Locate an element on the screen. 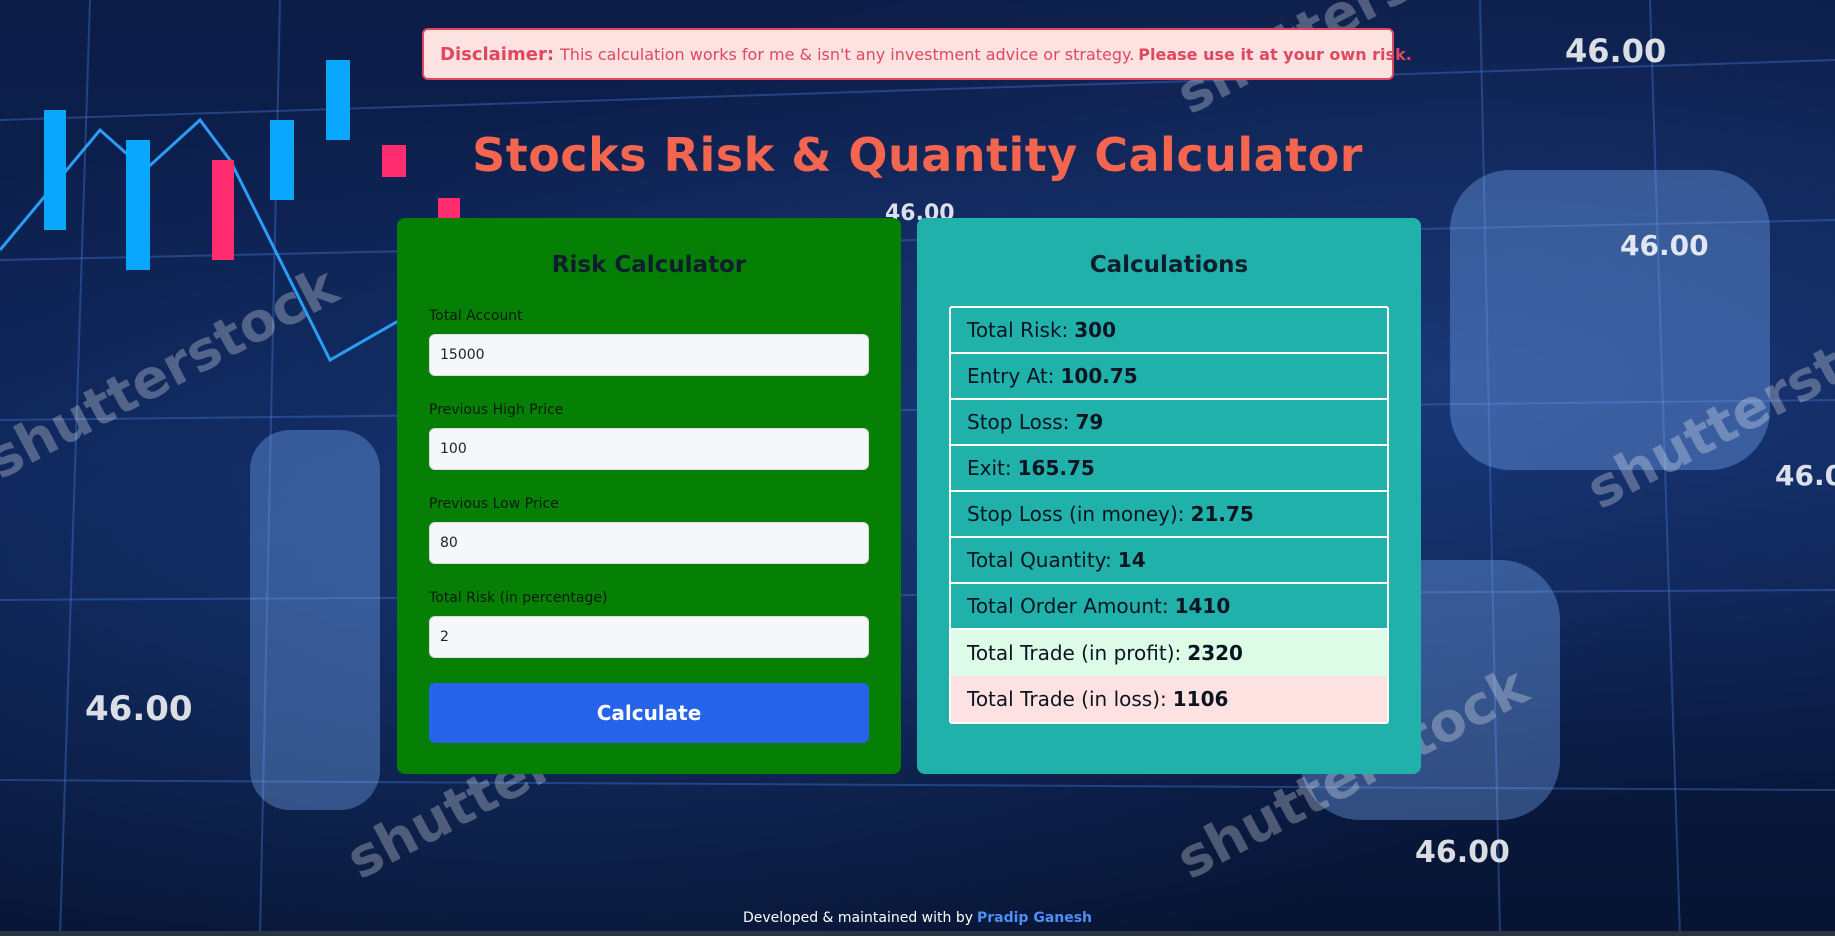 The height and width of the screenshot is (936, 1835). bottom-bar is located at coordinates (917, 933).